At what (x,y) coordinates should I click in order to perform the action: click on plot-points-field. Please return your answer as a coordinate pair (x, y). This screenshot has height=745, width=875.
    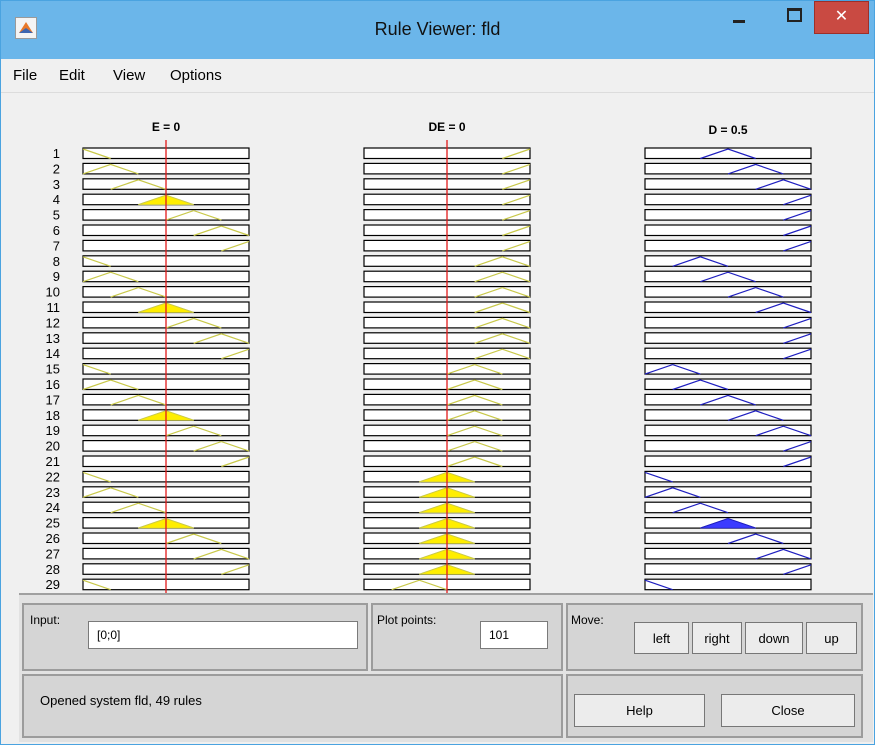
    Looking at the image, I should click on (514, 635).